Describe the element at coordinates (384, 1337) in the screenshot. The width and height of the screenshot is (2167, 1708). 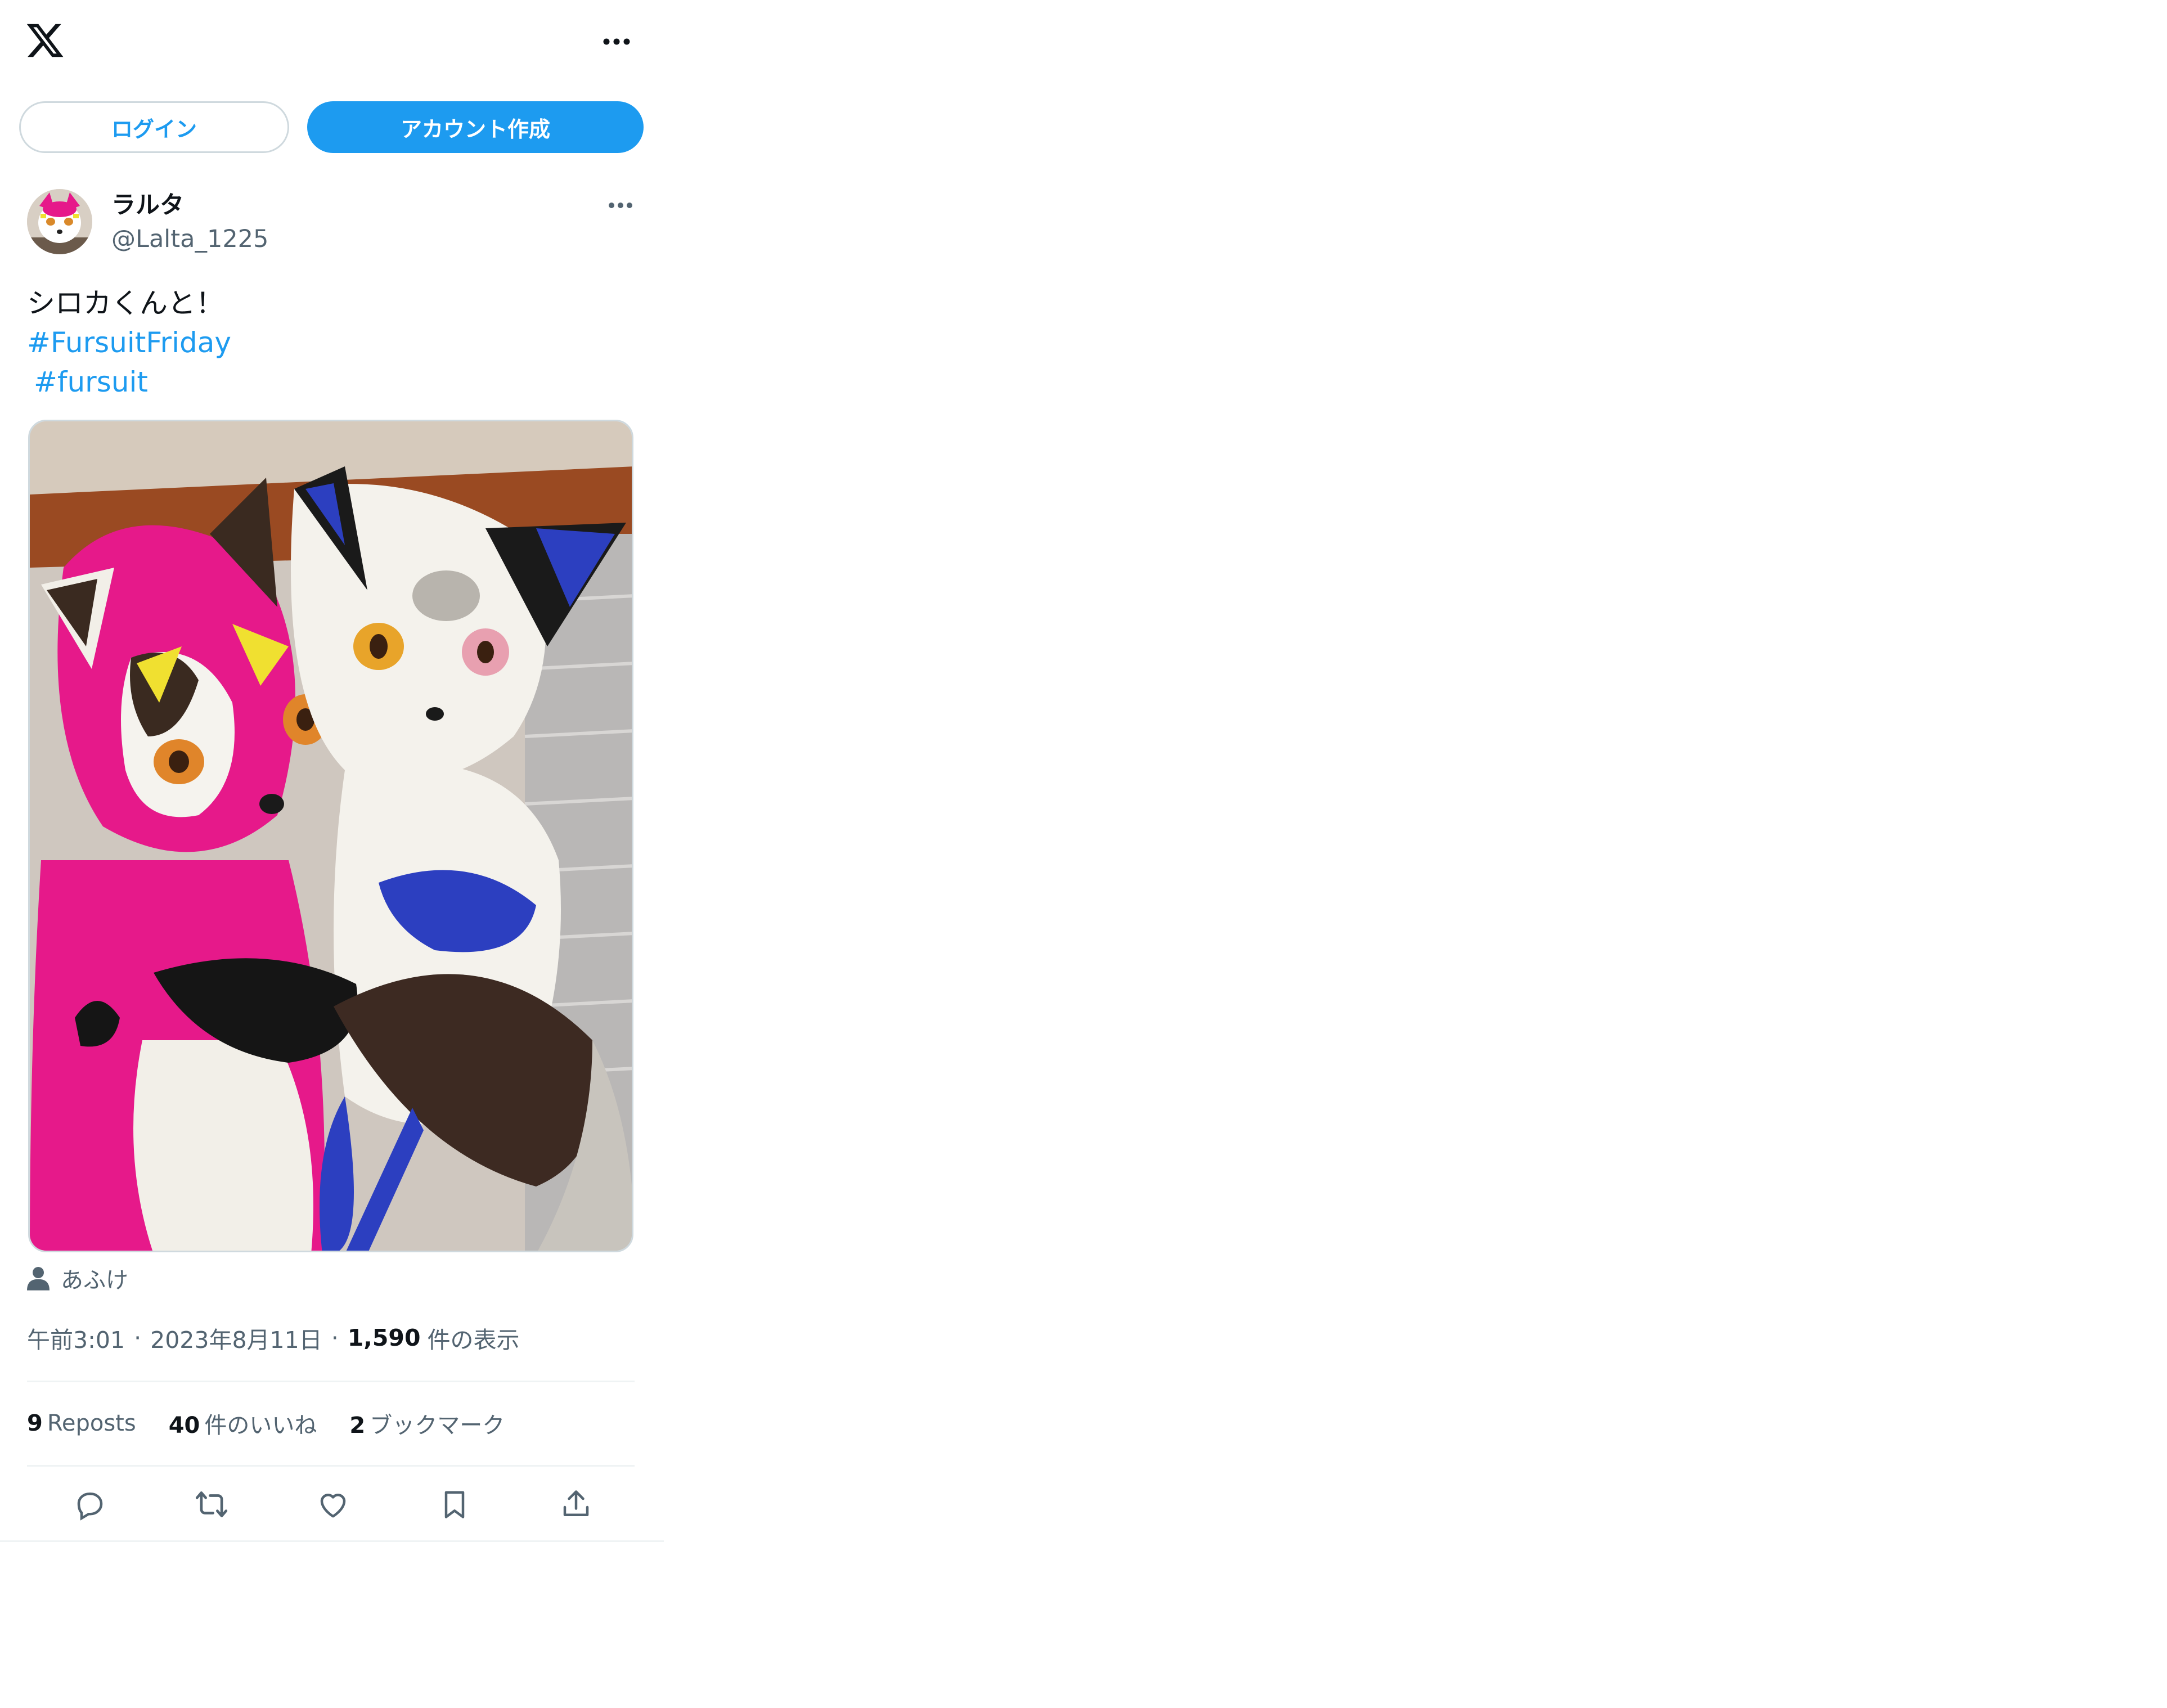
I see `views-count: 1,590` at that location.